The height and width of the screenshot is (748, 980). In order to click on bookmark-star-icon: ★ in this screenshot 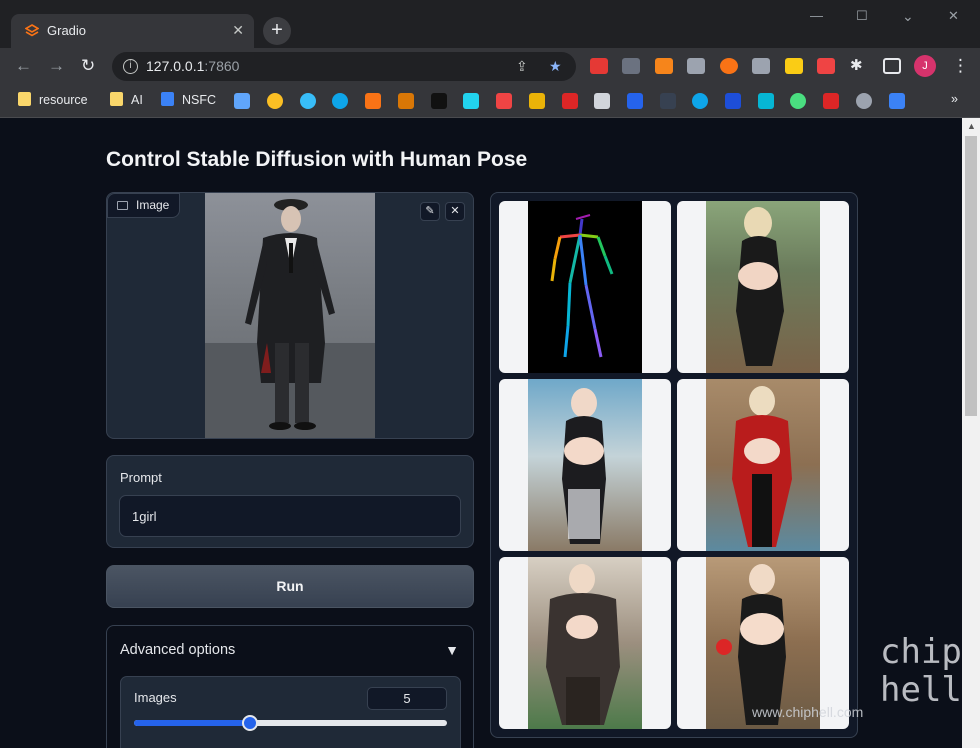, I will do `click(555, 66)`.